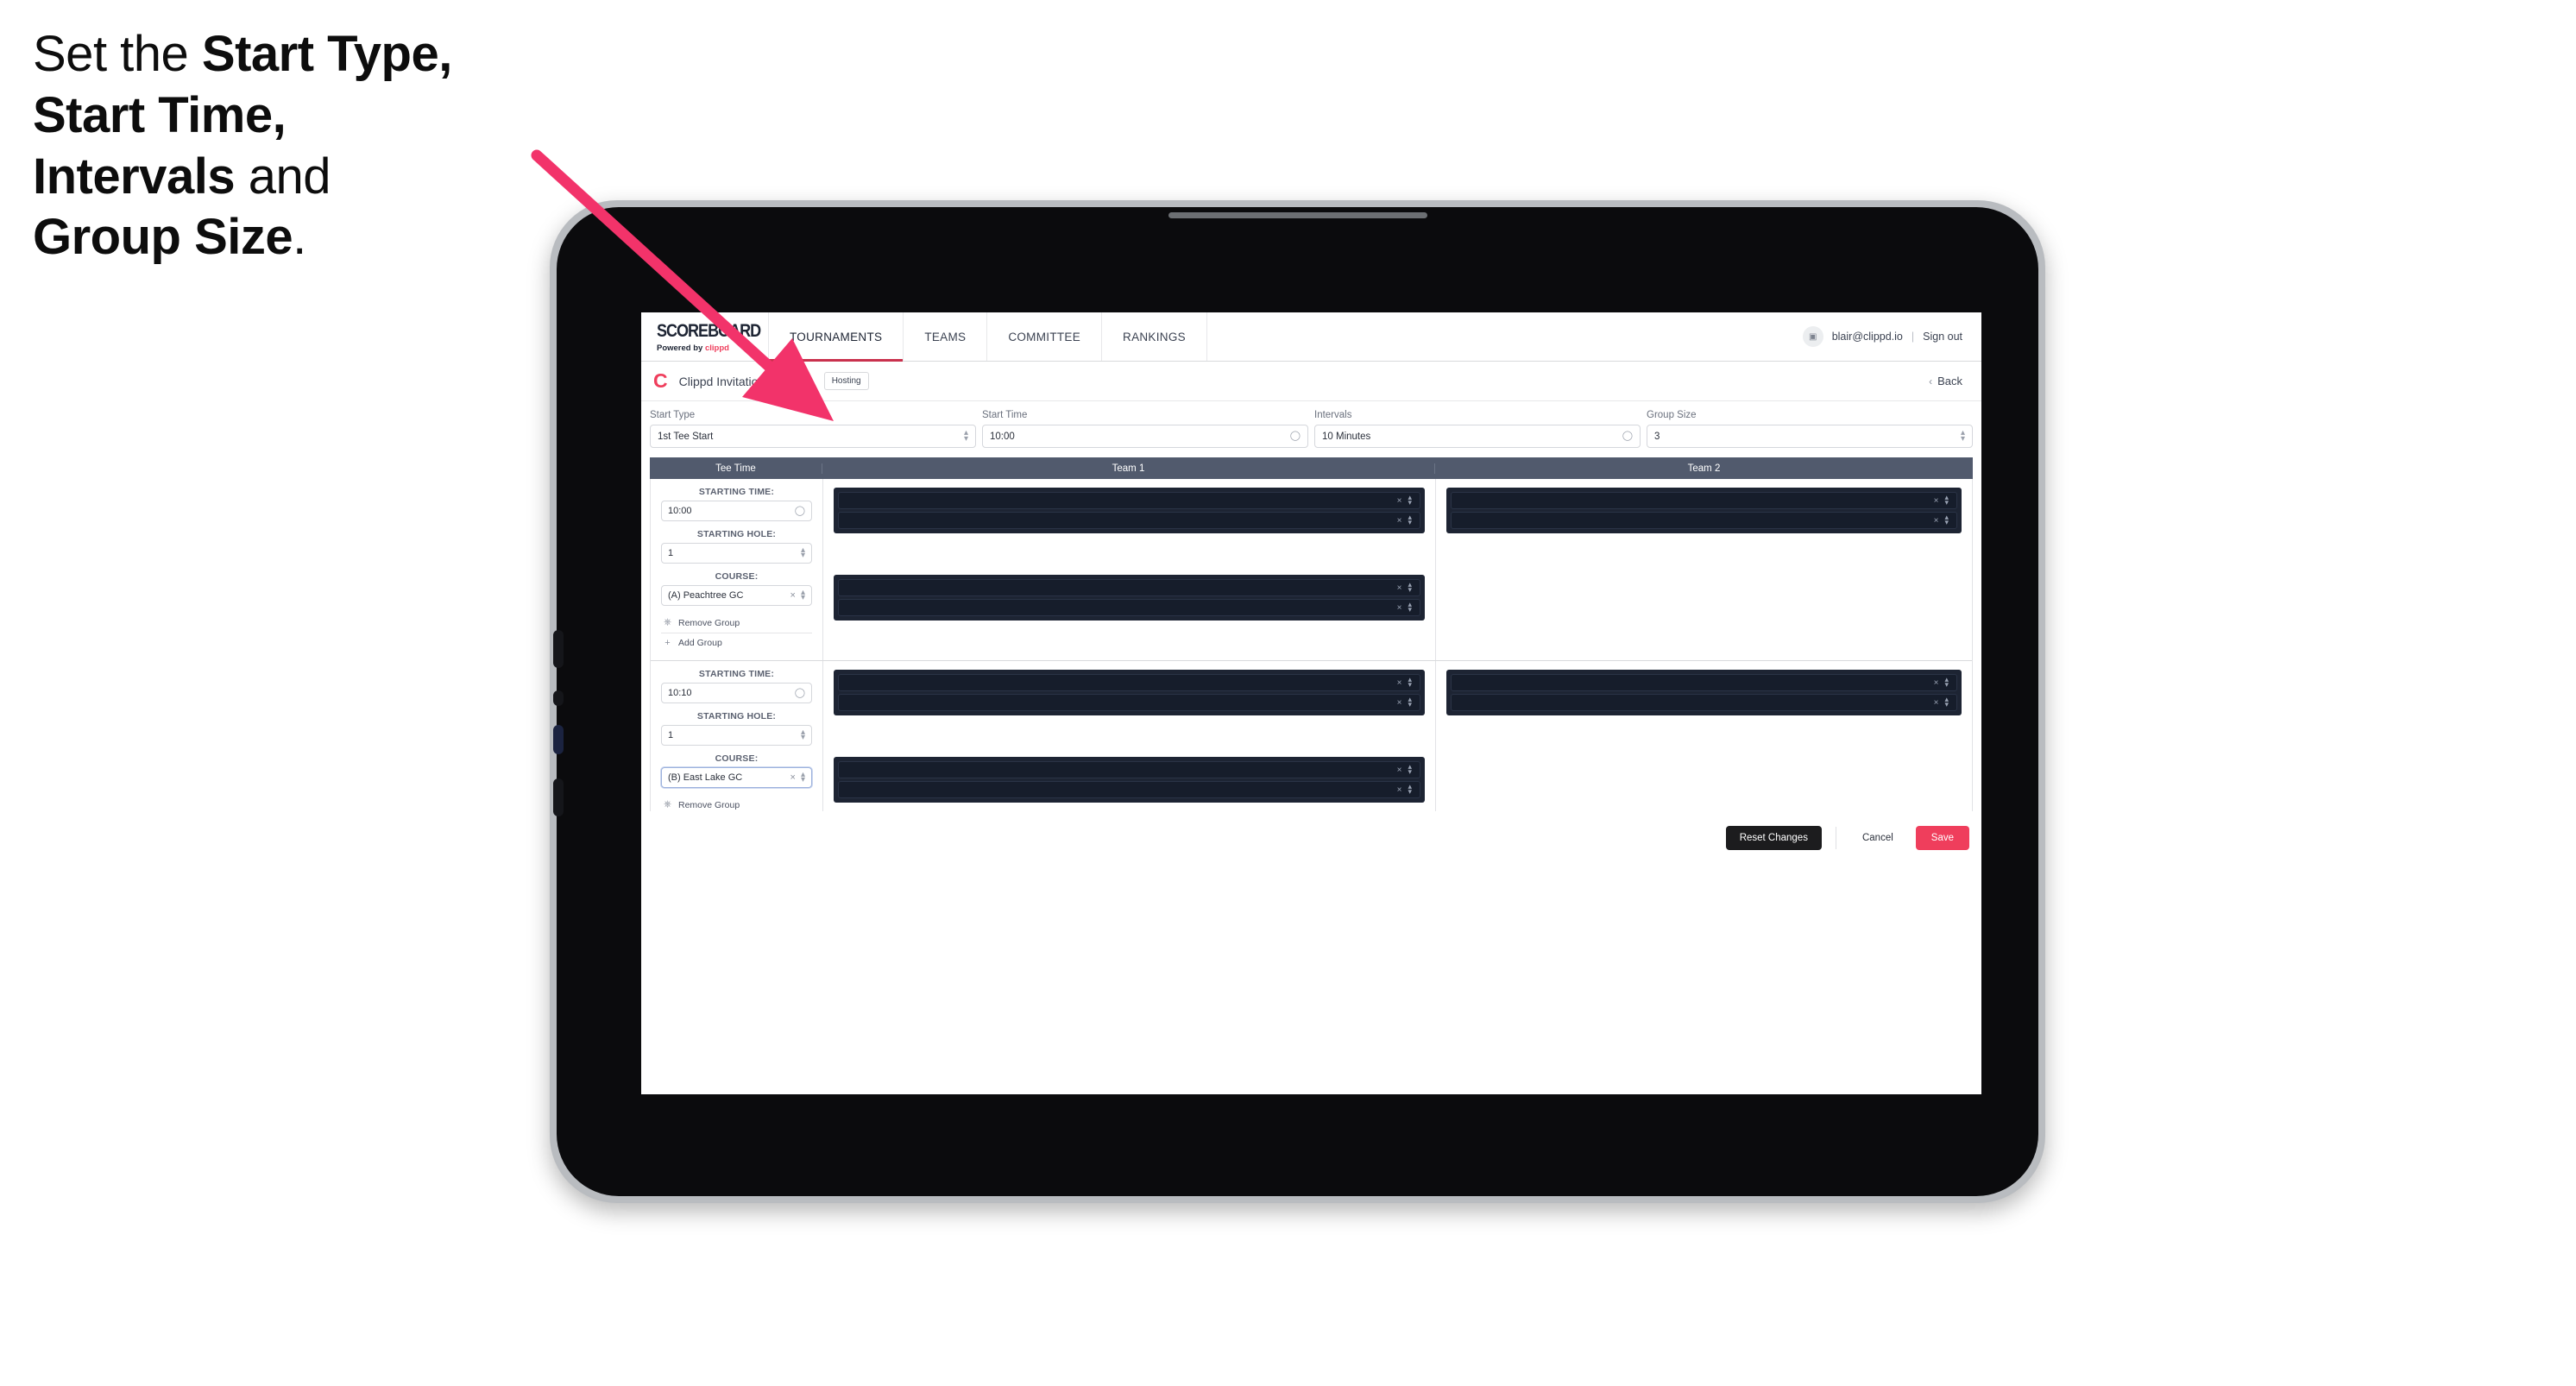  What do you see at coordinates (668, 622) in the screenshot?
I see `trash-icon: ⎈` at bounding box center [668, 622].